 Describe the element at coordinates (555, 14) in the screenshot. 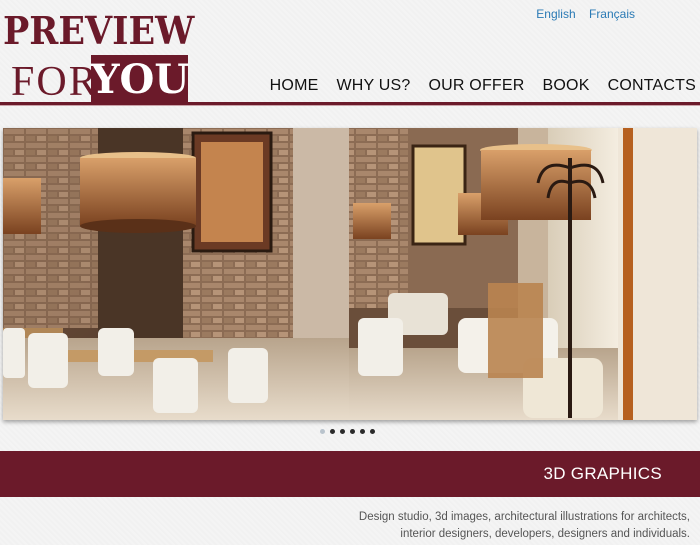

I see `lang-english-link: English` at that location.